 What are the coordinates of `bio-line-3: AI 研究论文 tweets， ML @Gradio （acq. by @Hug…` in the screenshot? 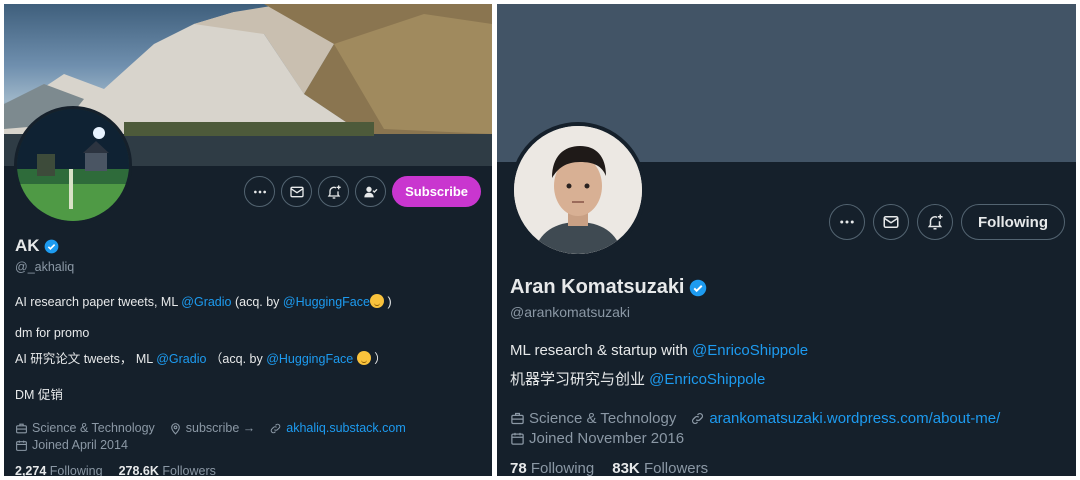 It's located at (250, 357).